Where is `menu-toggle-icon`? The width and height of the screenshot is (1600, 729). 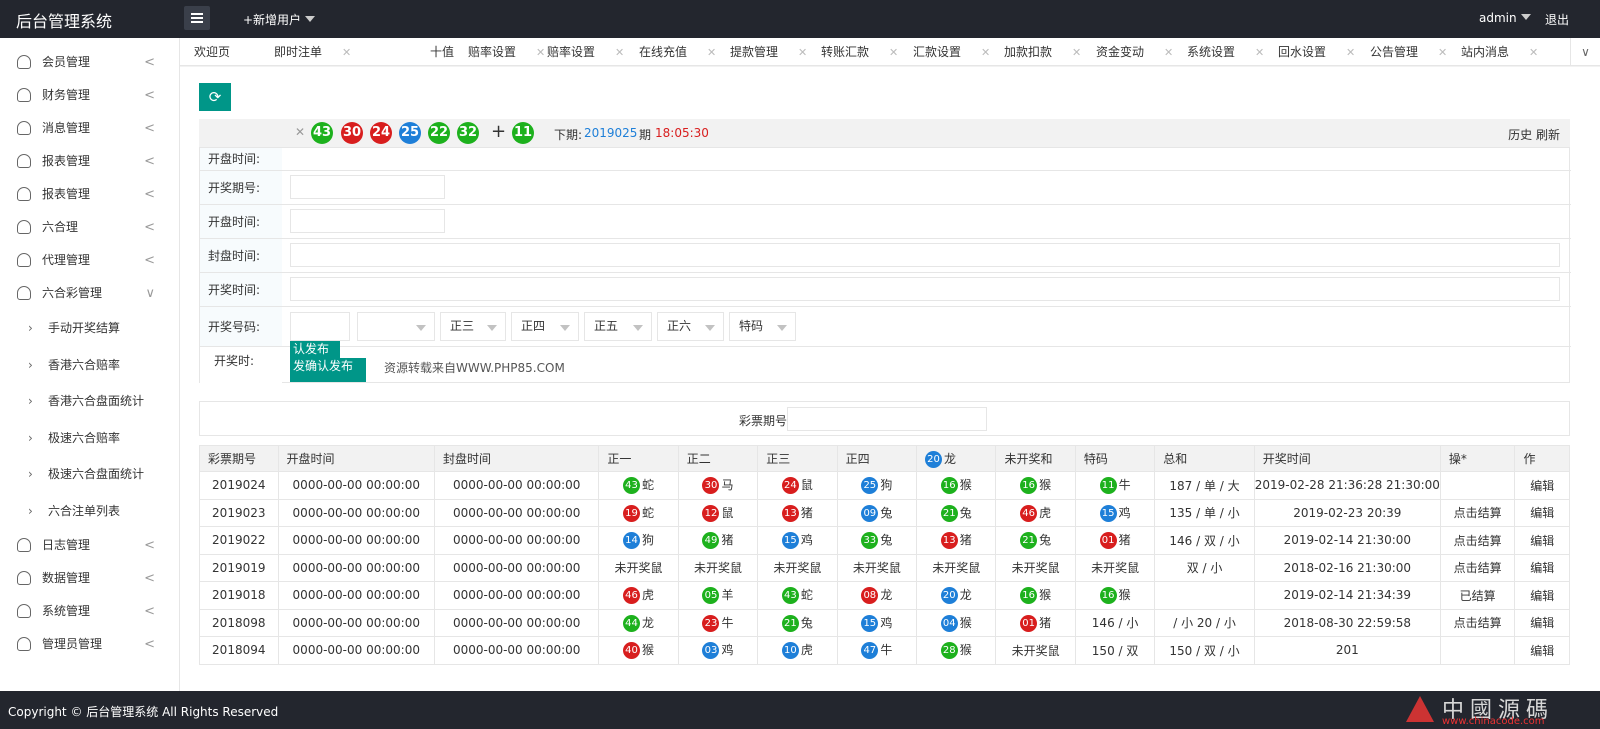
menu-toggle-icon is located at coordinates (197, 18).